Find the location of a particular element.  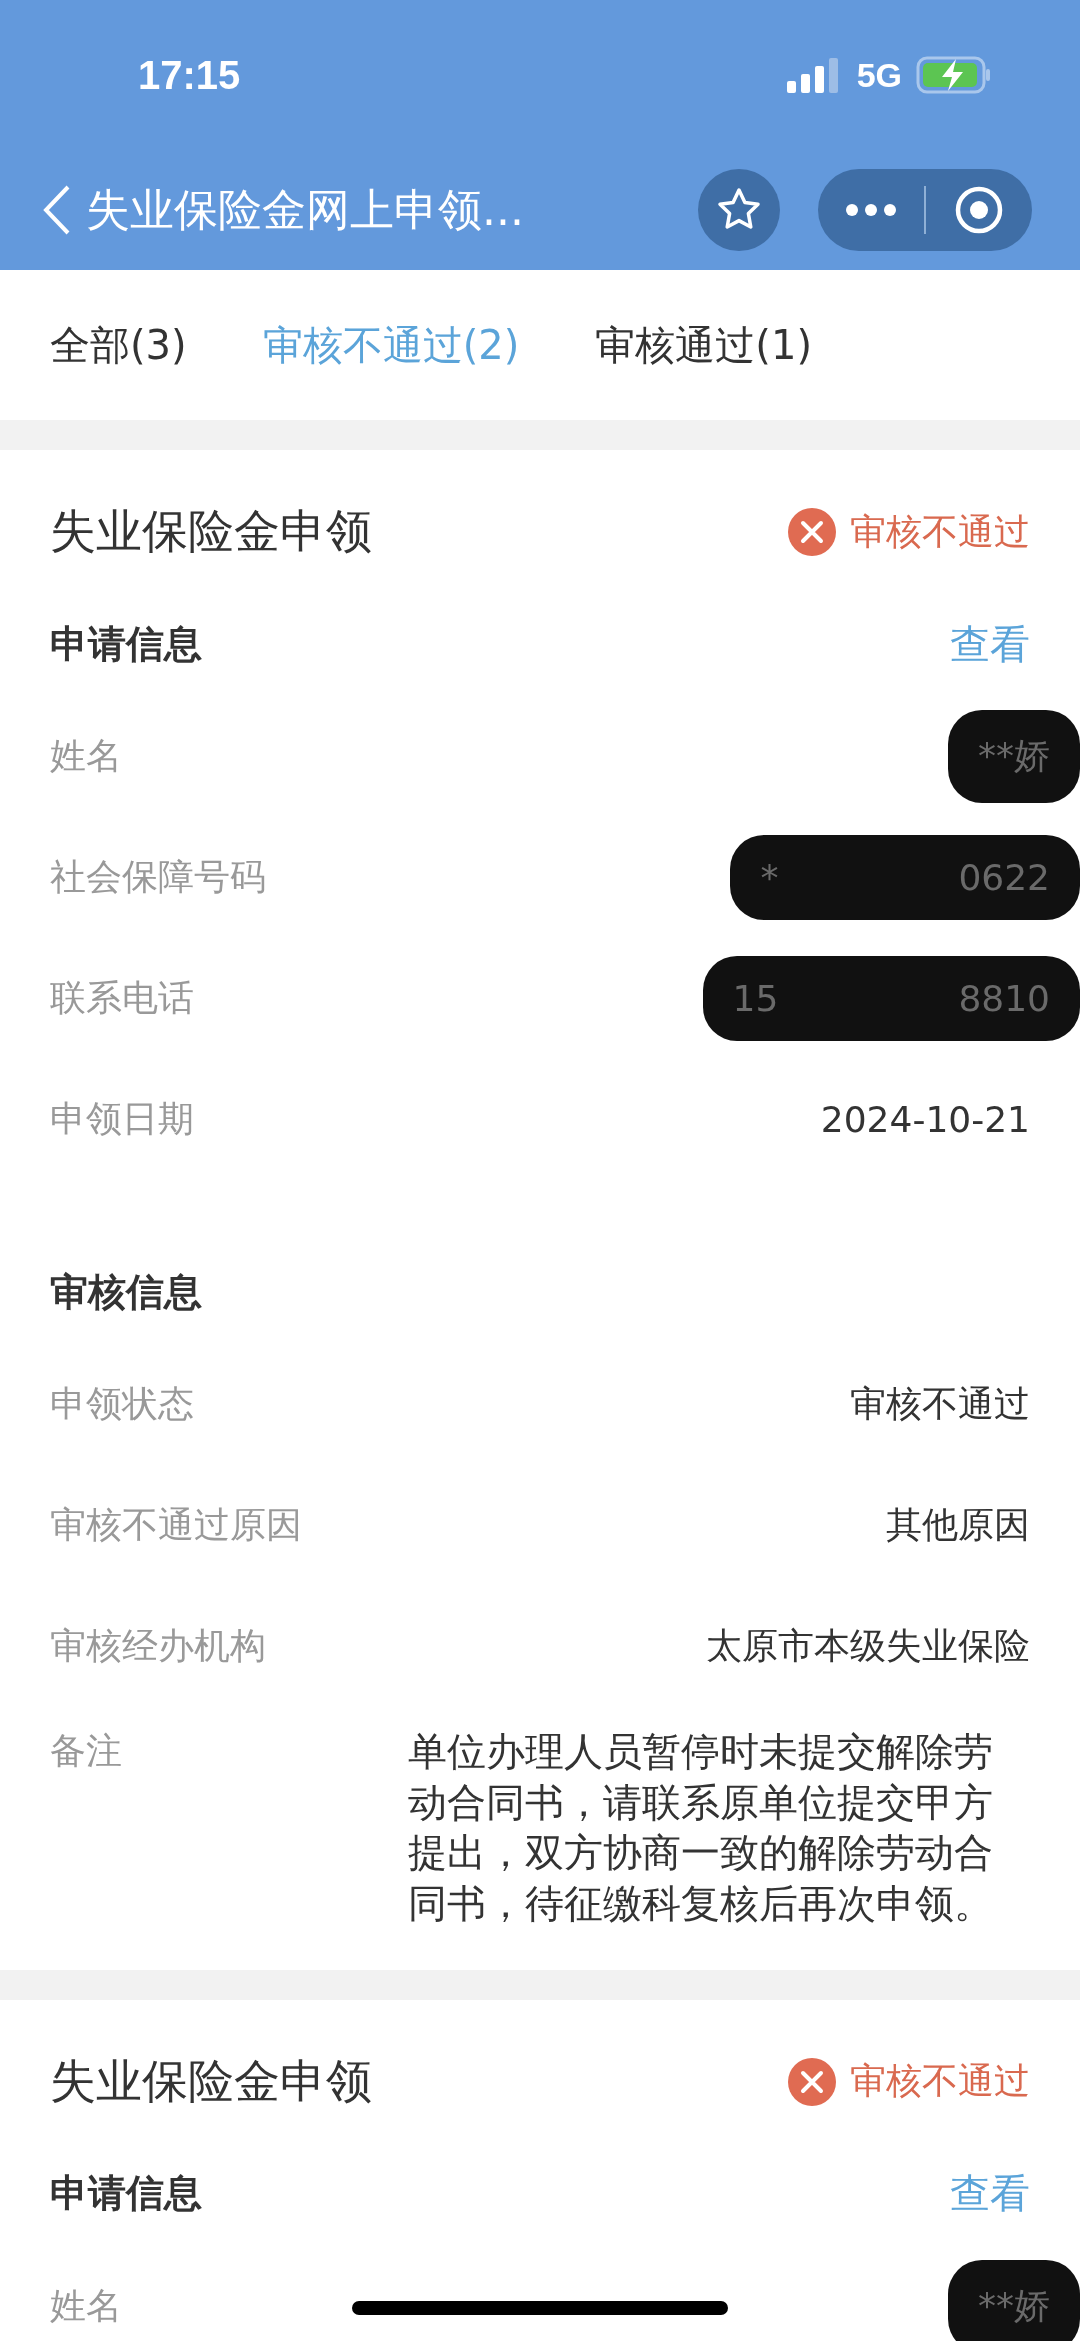

section-title: 审核信息 is located at coordinates (126, 1292).